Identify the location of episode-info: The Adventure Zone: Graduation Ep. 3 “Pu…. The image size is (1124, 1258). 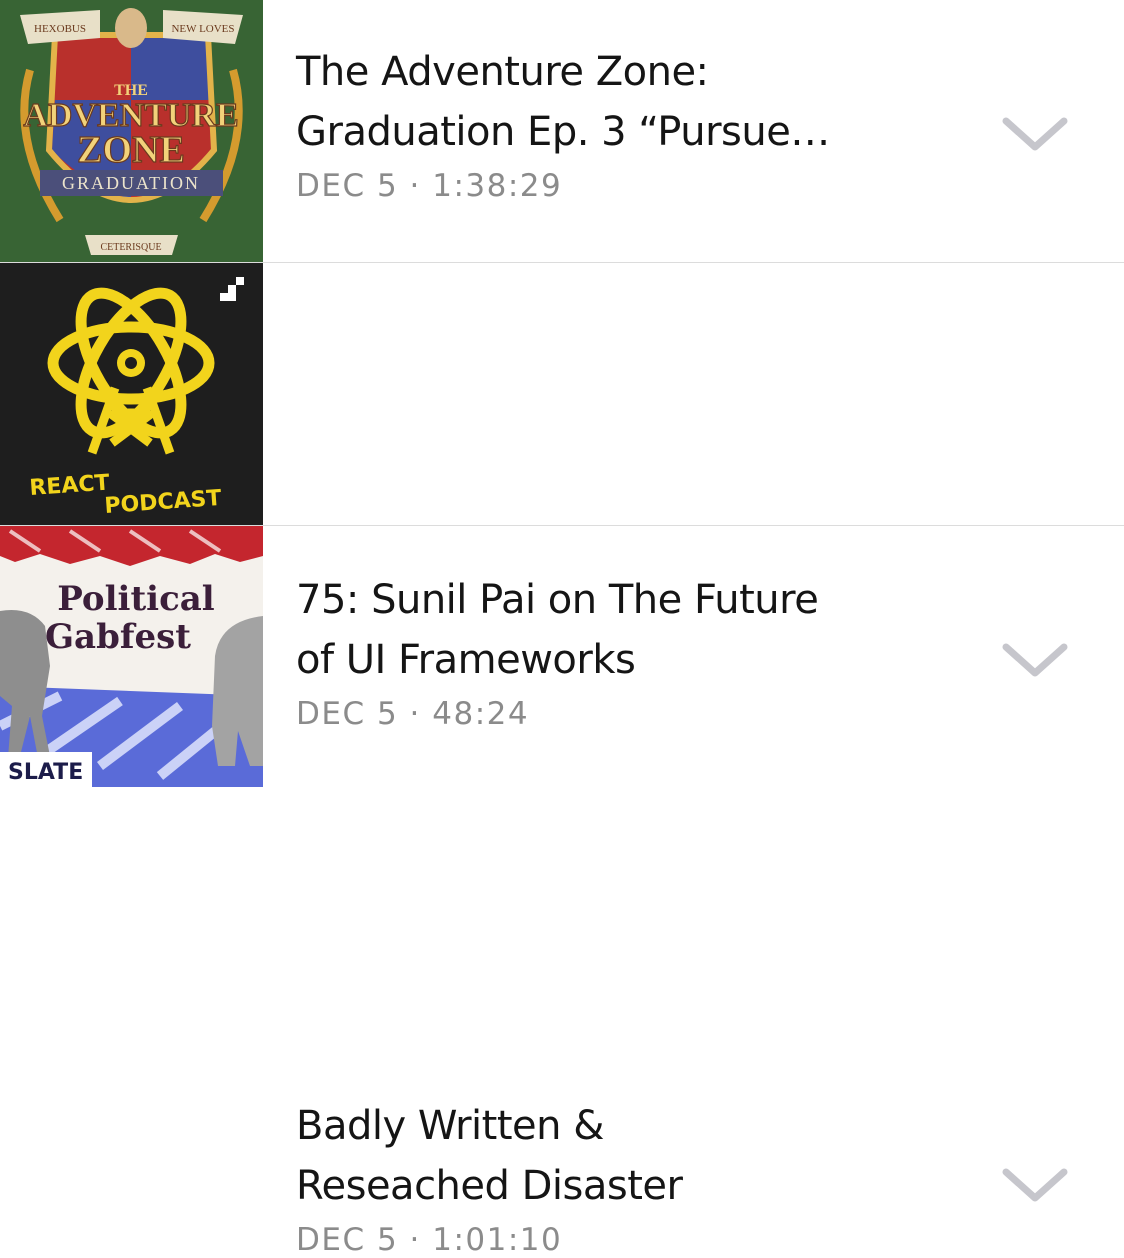
(616, 123).